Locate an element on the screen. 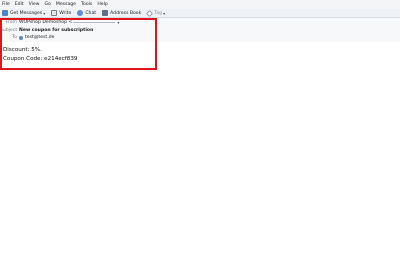 The image size is (400, 266). tag-icon is located at coordinates (150, 13).